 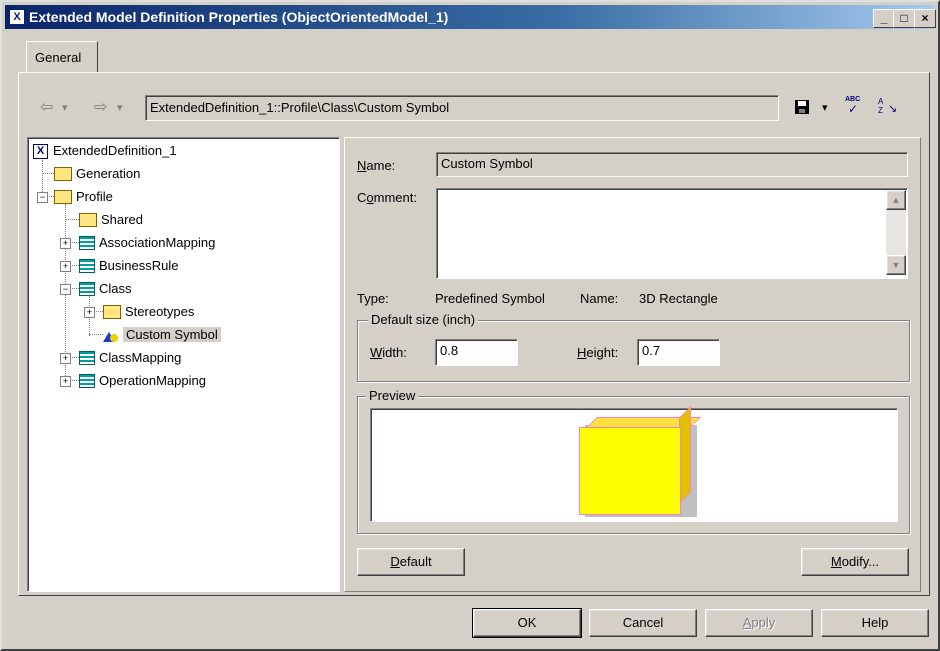 I want to click on height-input: 0.7, so click(x=678, y=352).